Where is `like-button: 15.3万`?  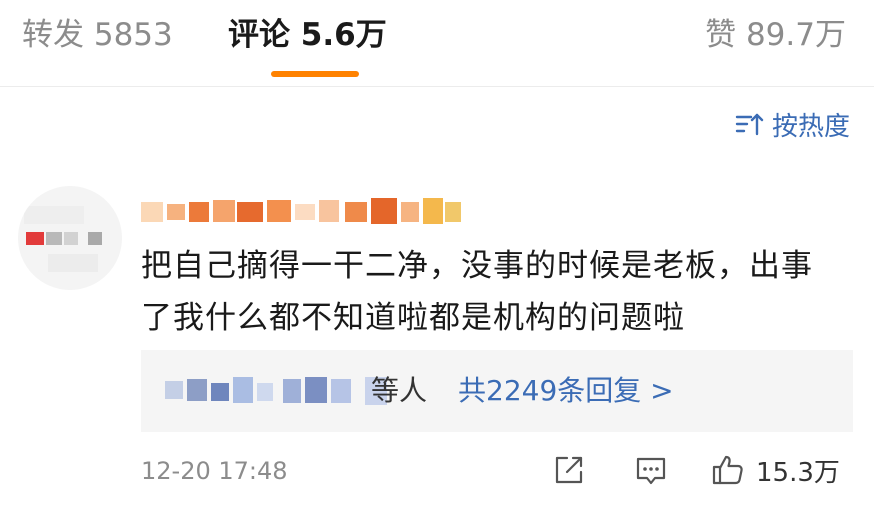
like-button: 15.3万 is located at coordinates (775, 470).